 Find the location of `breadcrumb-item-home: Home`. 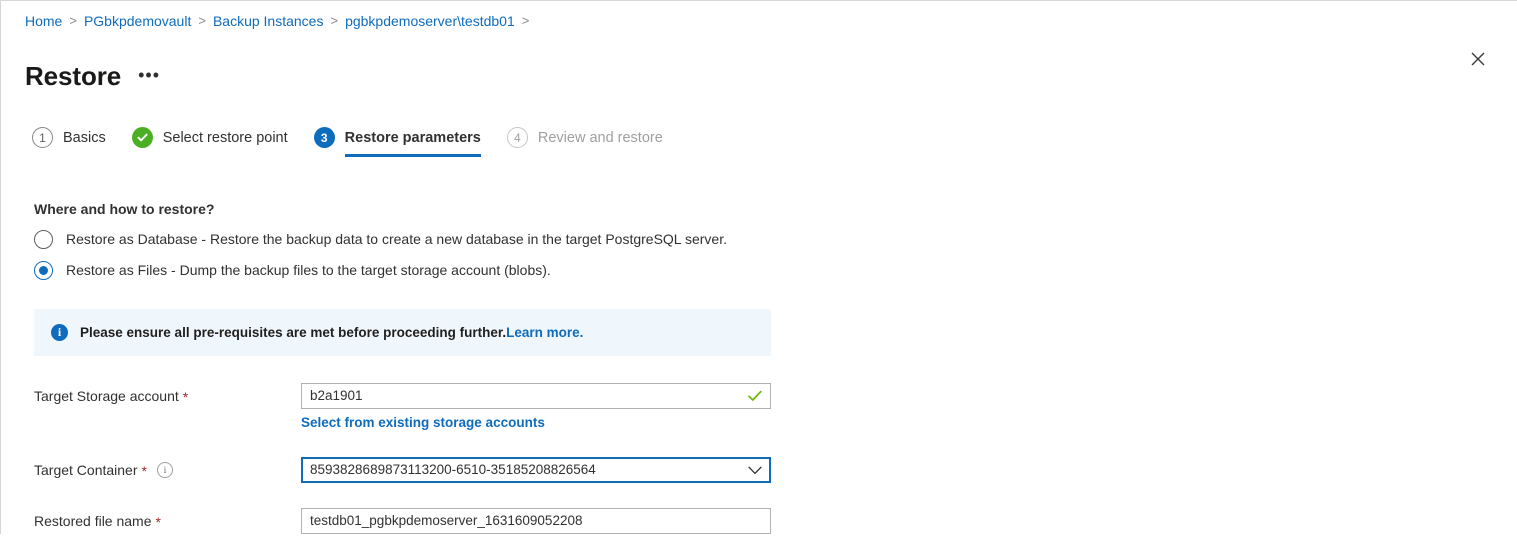

breadcrumb-item-home: Home is located at coordinates (43, 21).